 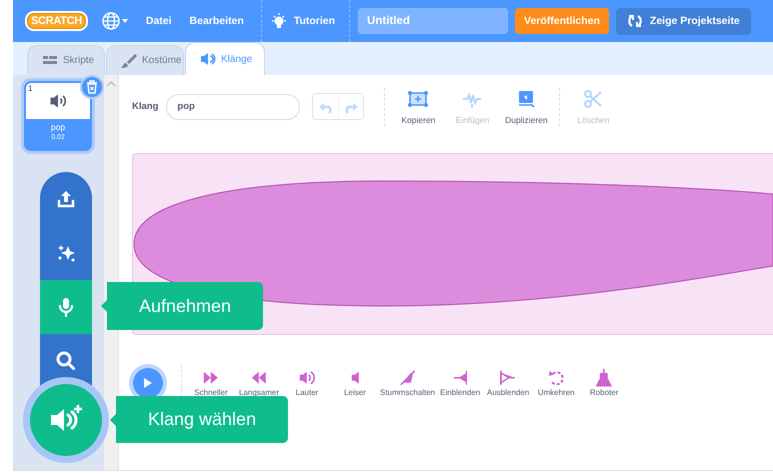 I want to click on sound-number: 1, so click(x=30, y=88).